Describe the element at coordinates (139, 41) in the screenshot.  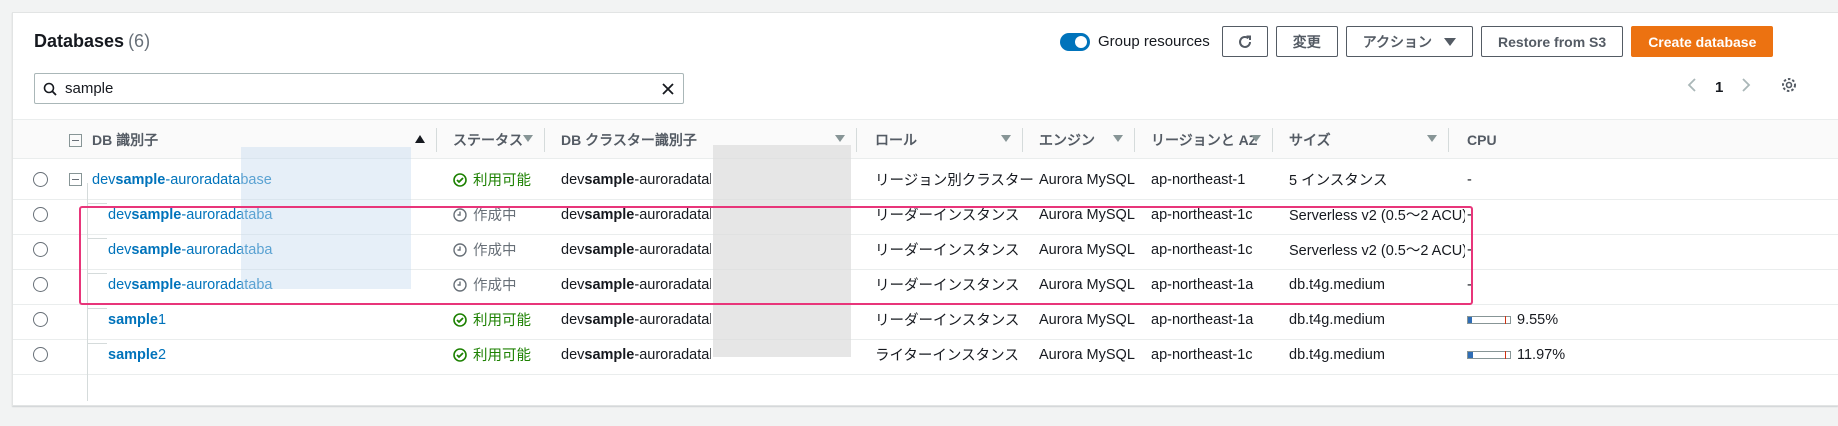
I see `database-count: (6)` at that location.